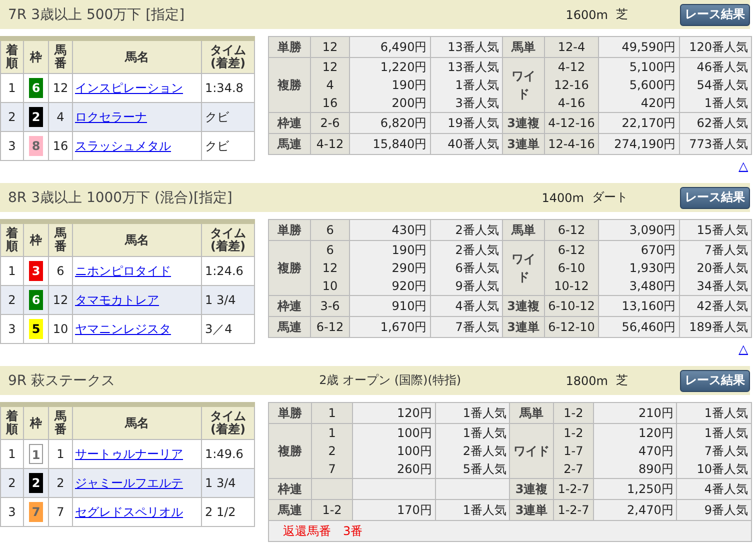  What do you see at coordinates (408, 85) in the screenshot?
I see `payout-amount: 190円` at bounding box center [408, 85].